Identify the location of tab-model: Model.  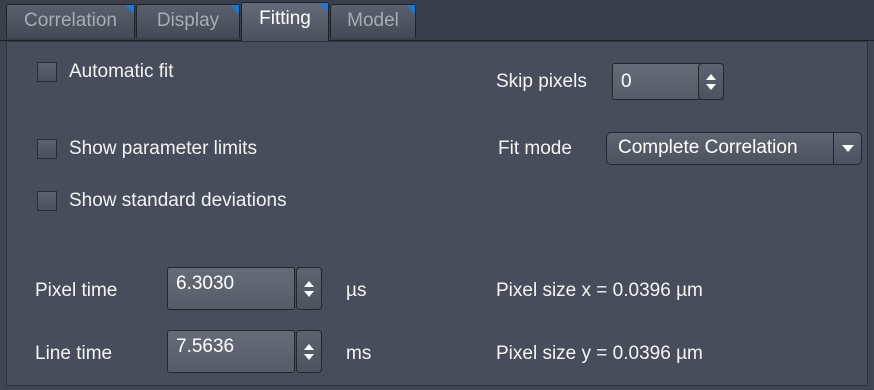
(373, 21).